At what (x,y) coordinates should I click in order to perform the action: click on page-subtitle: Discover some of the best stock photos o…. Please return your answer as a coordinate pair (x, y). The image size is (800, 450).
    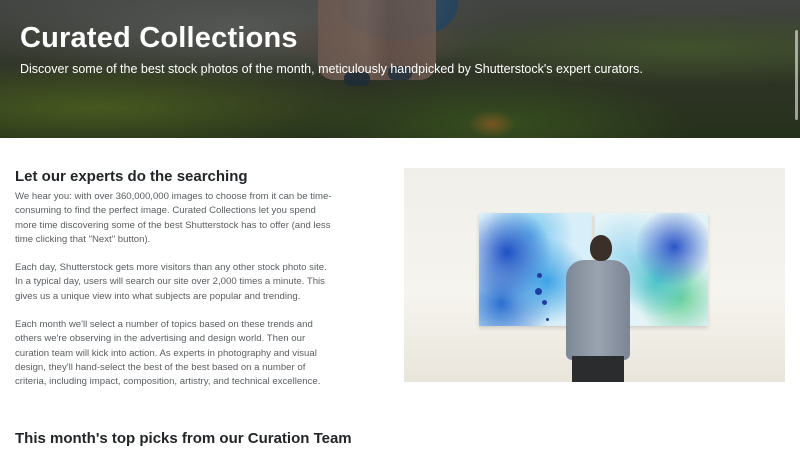
    Looking at the image, I should click on (331, 69).